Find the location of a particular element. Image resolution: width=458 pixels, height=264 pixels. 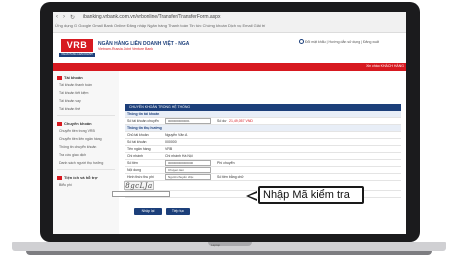

row-value: 000000 is located at coordinates (171, 142).